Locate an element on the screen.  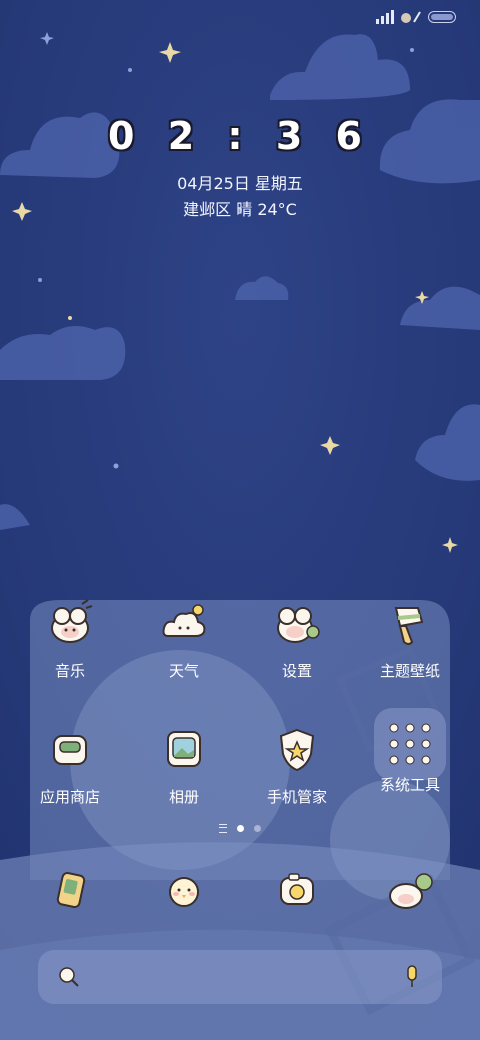
sheep-music-icon is located at coordinates (70, 624).